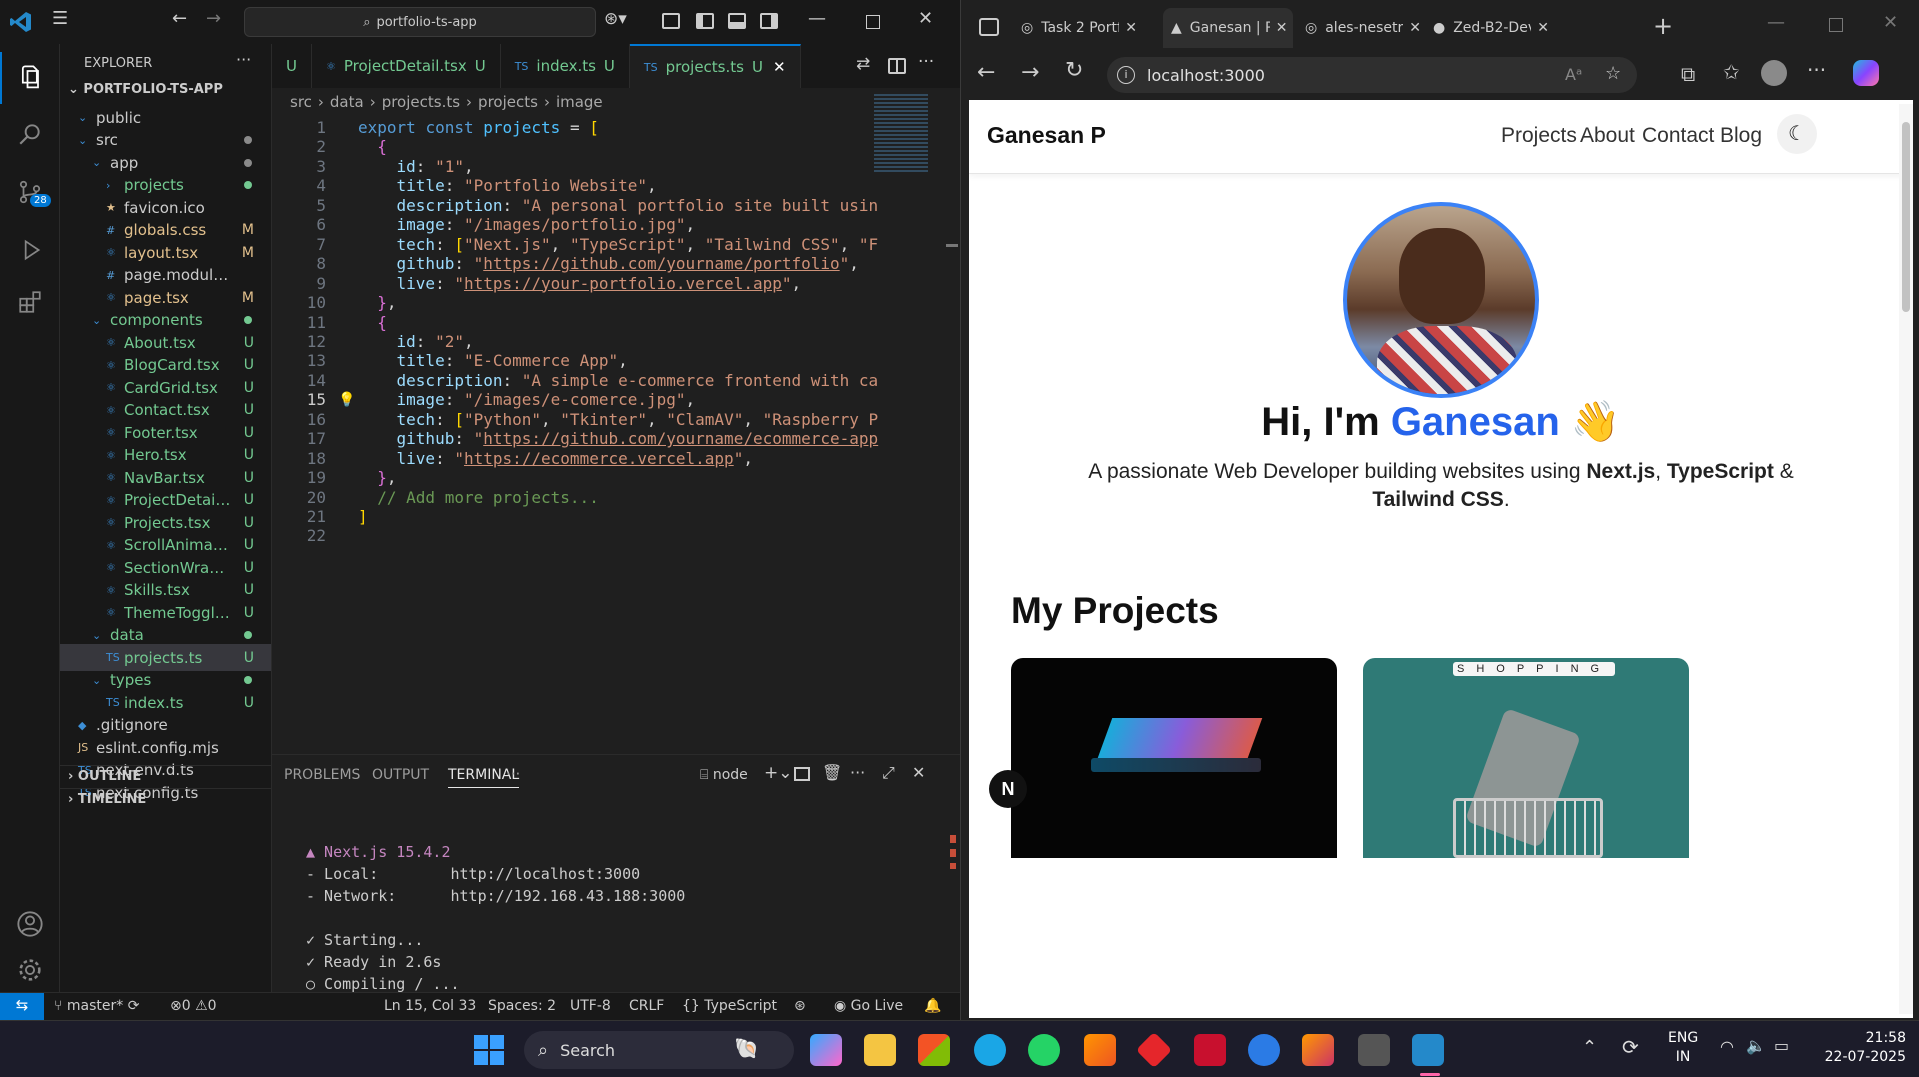 This screenshot has width=1919, height=1077. What do you see at coordinates (880, 1050) in the screenshot?
I see `file-explorer-icon` at bounding box center [880, 1050].